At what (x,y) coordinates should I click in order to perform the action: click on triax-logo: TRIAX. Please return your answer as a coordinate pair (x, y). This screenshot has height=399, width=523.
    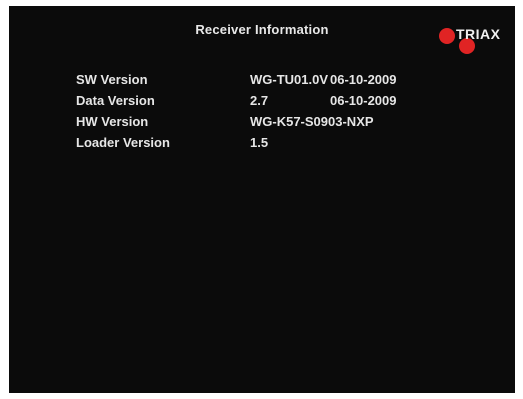
    Looking at the image, I should click on (472, 40).